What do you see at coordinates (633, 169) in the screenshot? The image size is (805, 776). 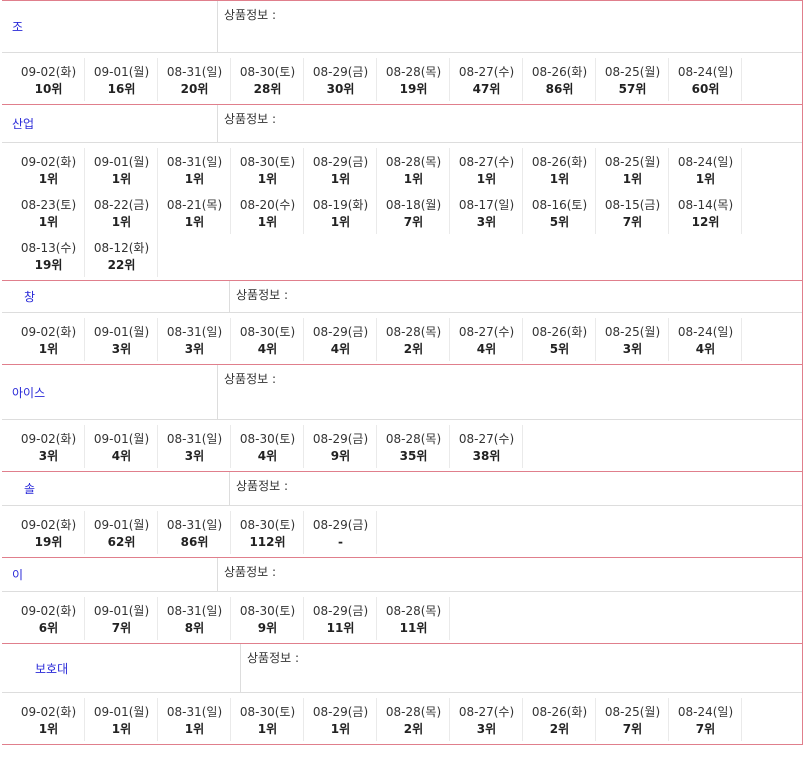 I see `rank-cell: 08-25(월) 1위` at bounding box center [633, 169].